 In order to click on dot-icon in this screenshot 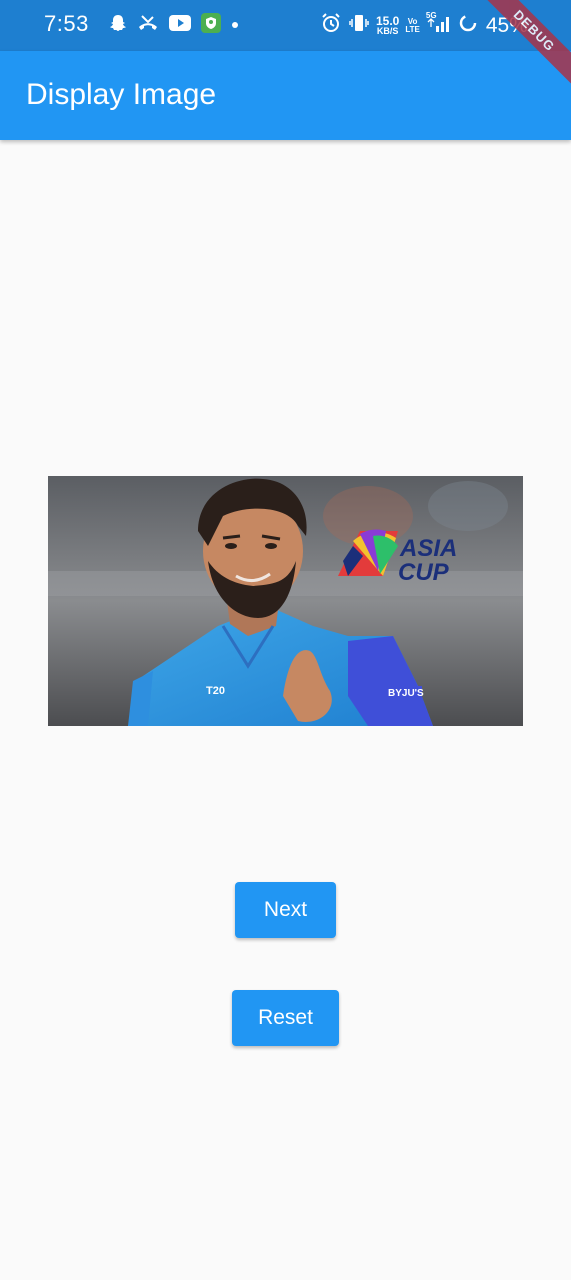, I will do `click(235, 26)`.